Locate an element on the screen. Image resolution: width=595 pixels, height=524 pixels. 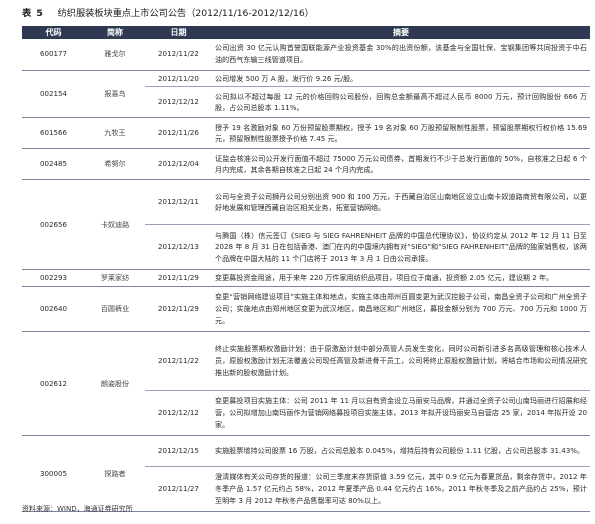
cell-code: 601566 is located at coordinates (53, 133).